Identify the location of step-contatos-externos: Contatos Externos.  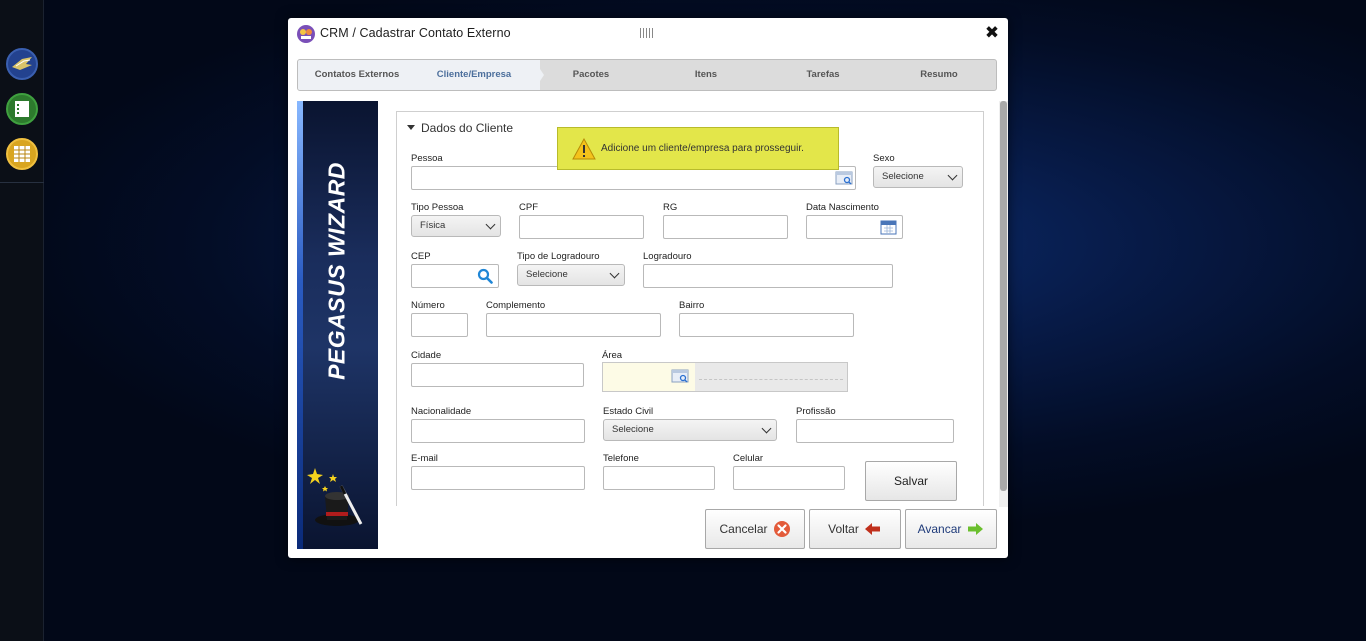
(357, 75).